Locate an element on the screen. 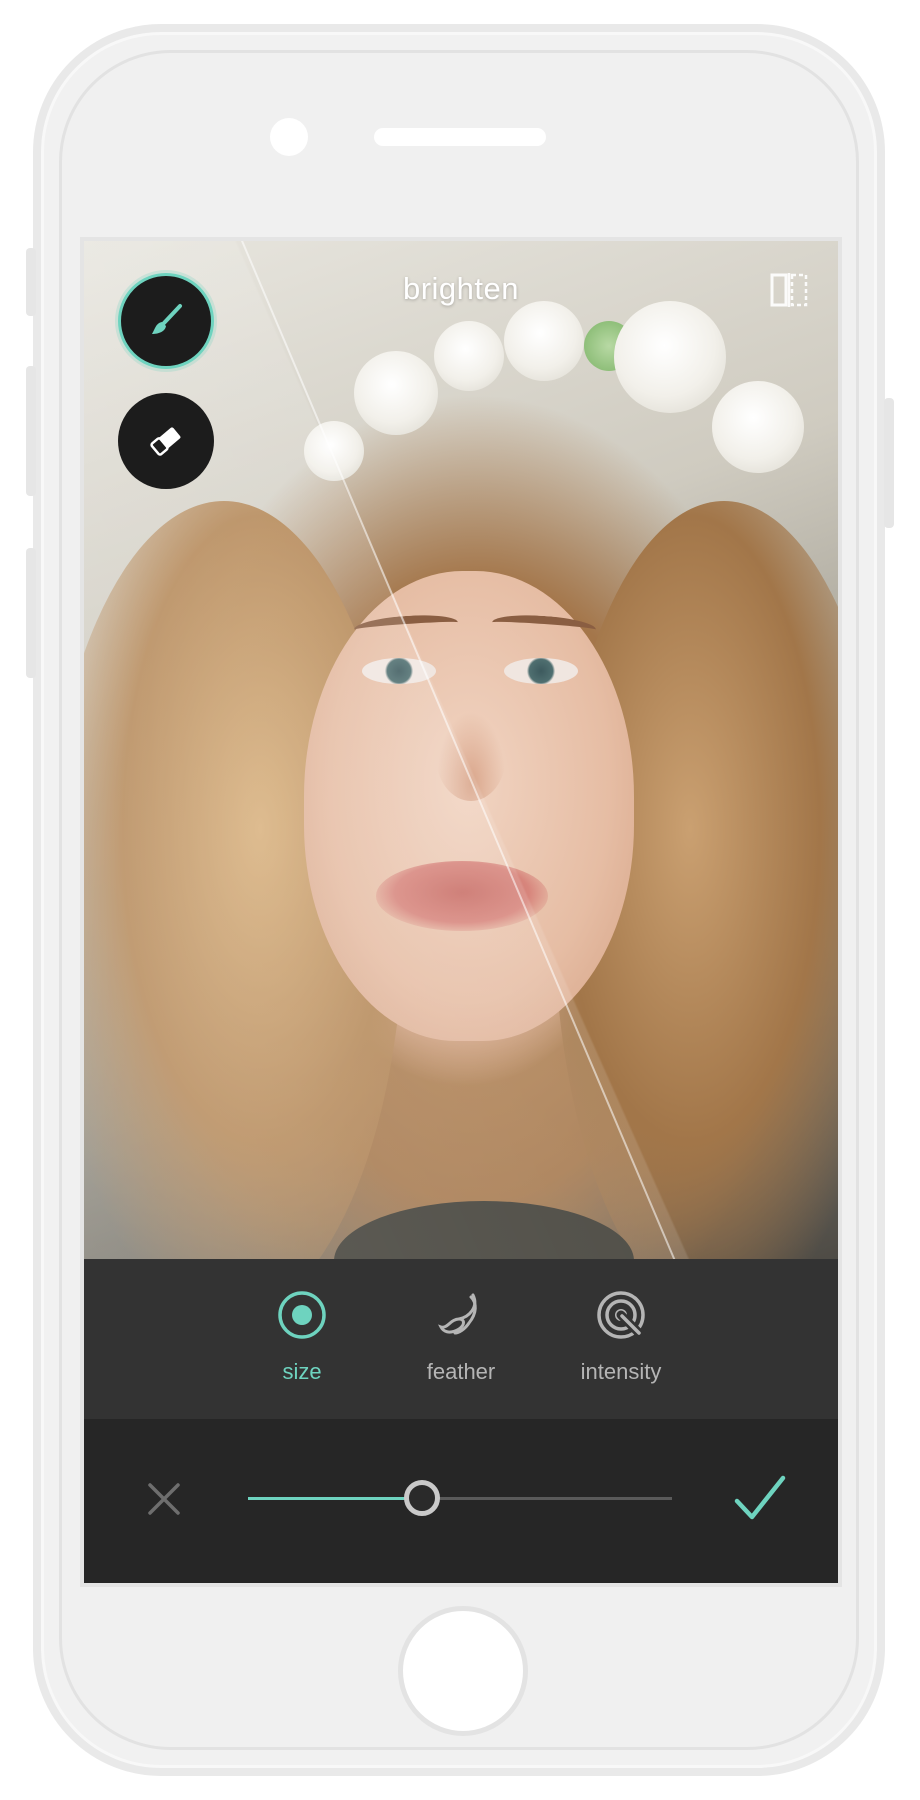 This screenshot has width=920, height=1800. mute-switch is located at coordinates (31, 282).